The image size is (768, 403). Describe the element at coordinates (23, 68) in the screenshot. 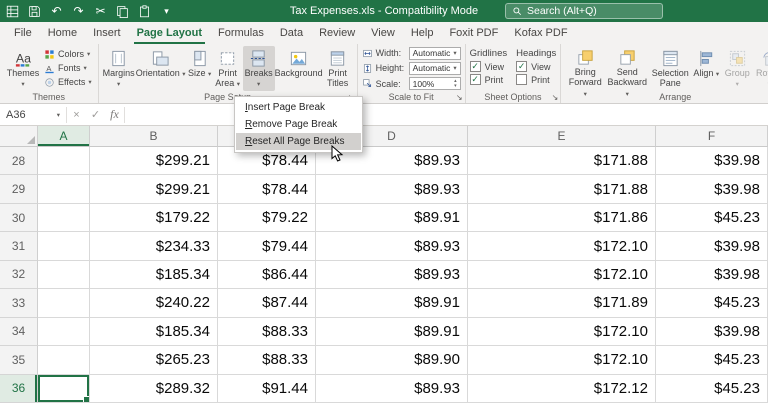

I see `themes-button: Aa Themes ▾` at that location.